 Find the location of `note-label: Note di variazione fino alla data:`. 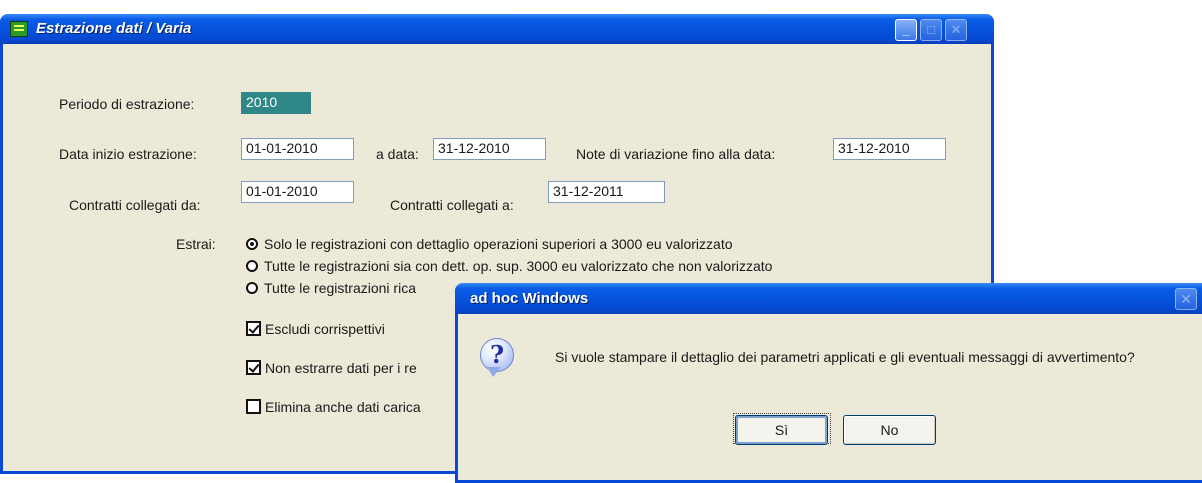

note-label: Note di variazione fino alla data: is located at coordinates (676, 154).